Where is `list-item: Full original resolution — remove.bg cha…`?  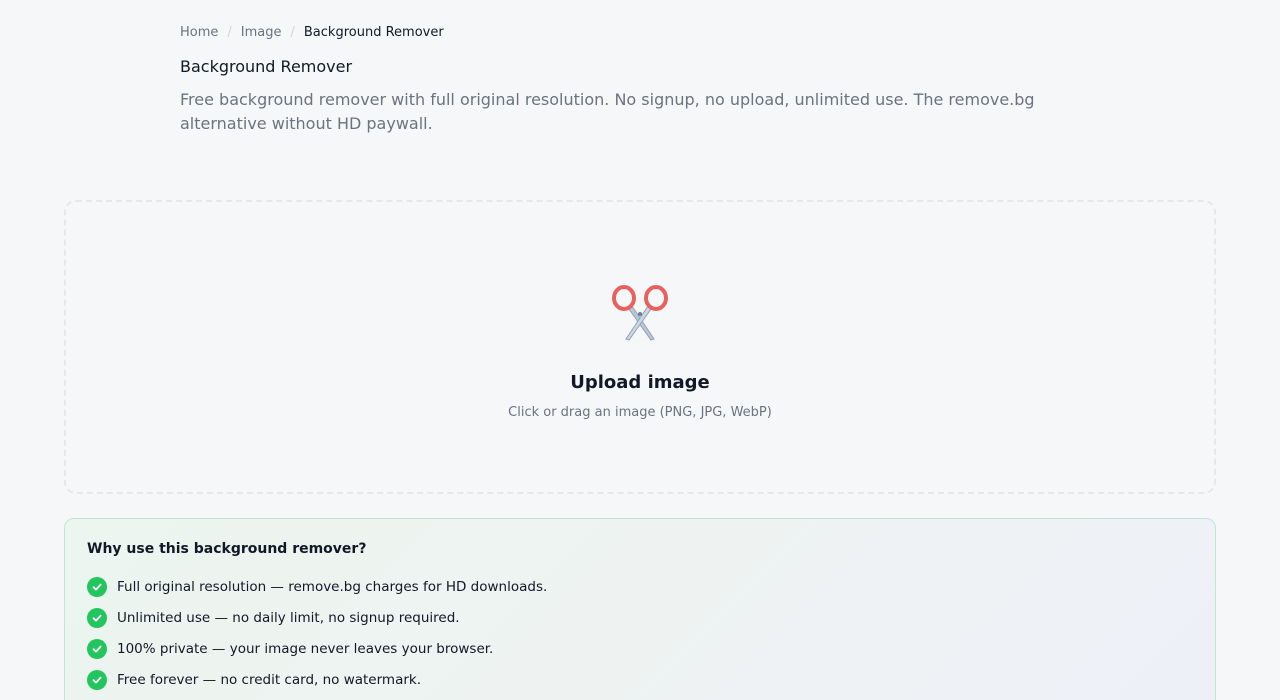 list-item: Full original resolution — remove.bg cha… is located at coordinates (317, 586).